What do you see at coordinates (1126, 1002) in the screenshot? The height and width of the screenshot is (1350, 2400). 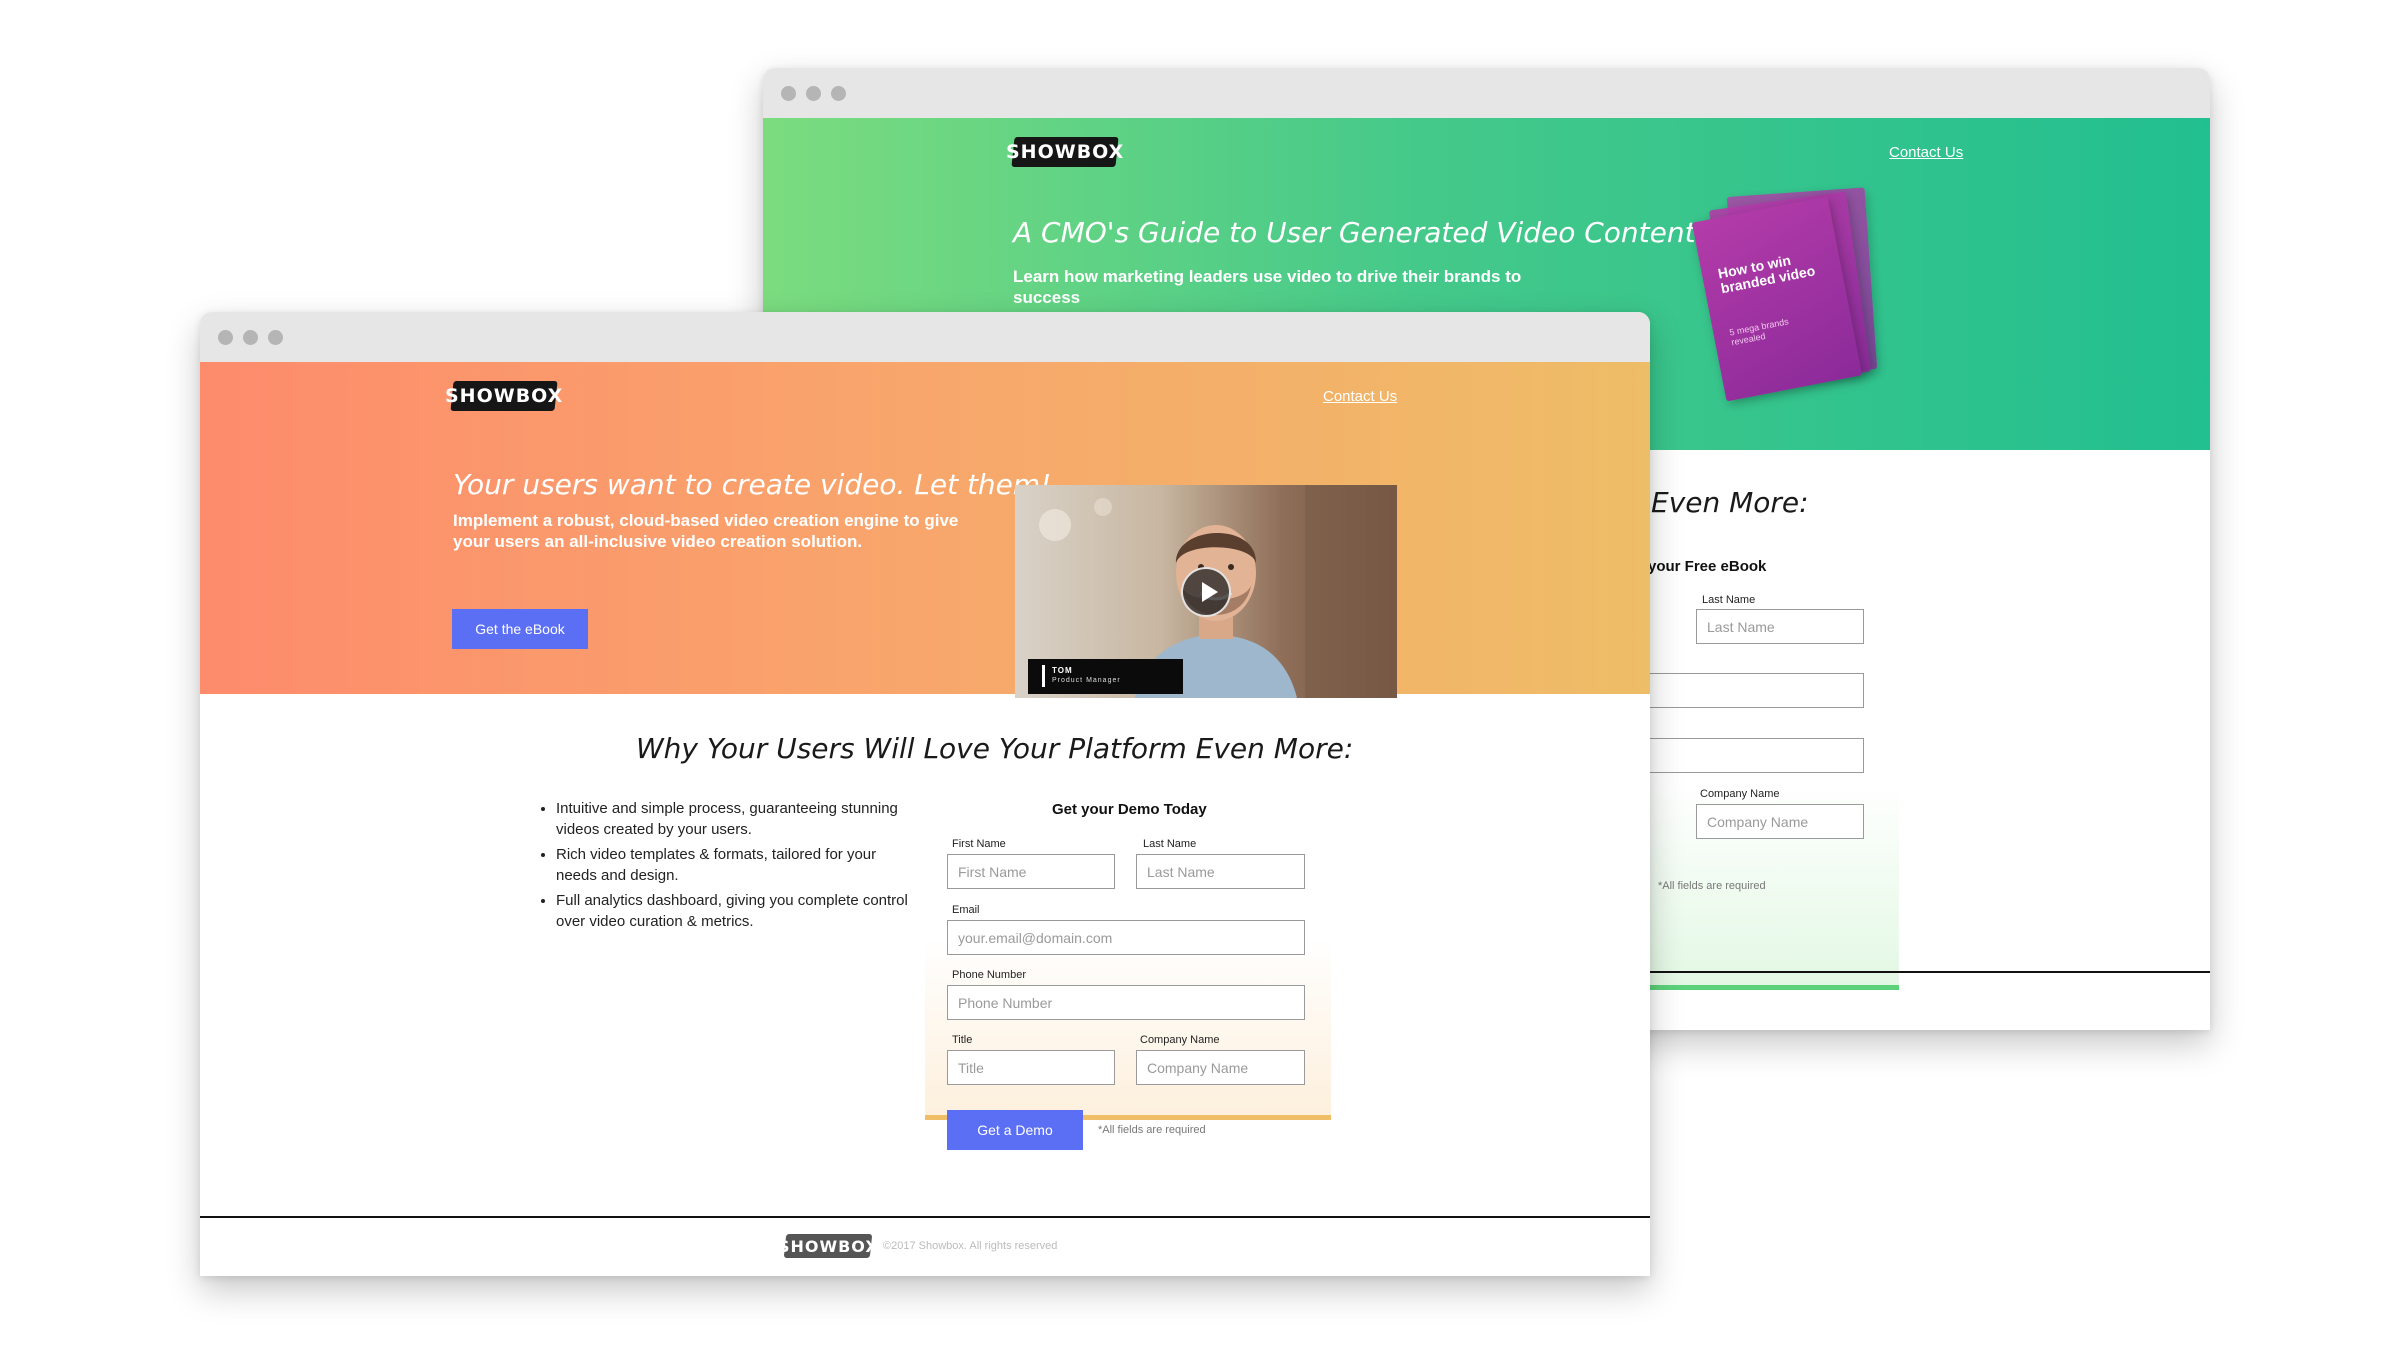 I see `phone-field` at bounding box center [1126, 1002].